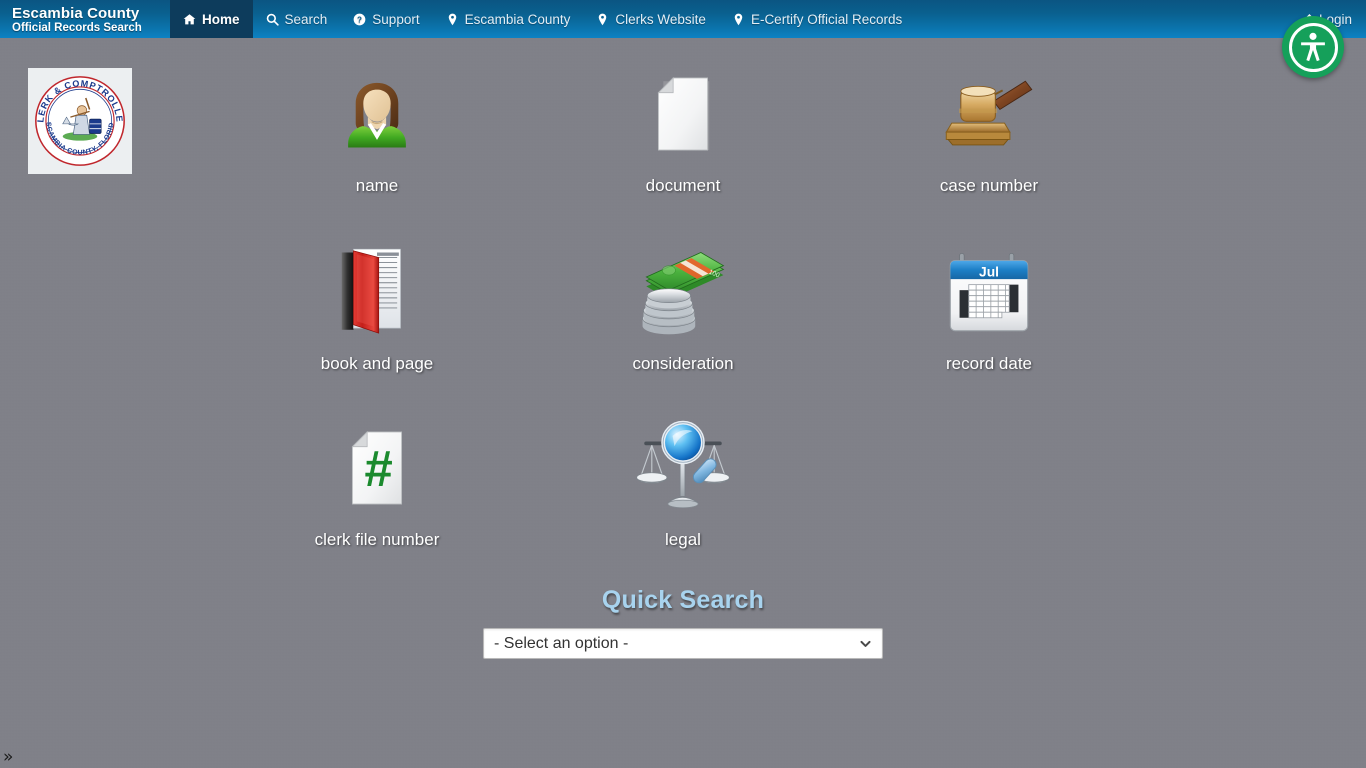  What do you see at coordinates (683, 622) in the screenshot?
I see `quick-search-section: Quick Search - Select an option -` at bounding box center [683, 622].